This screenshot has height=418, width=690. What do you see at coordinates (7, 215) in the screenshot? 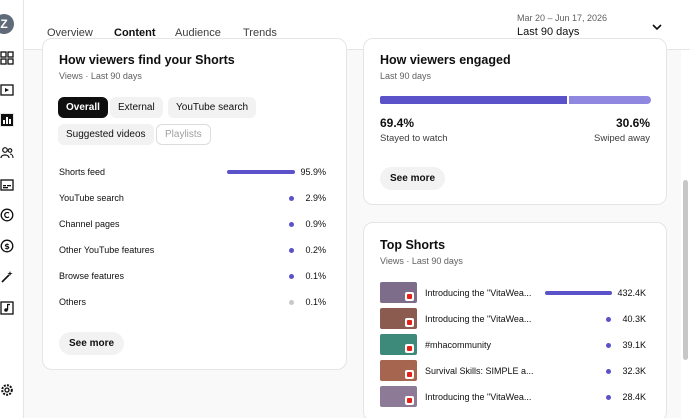
I see `copyright-icon` at bounding box center [7, 215].